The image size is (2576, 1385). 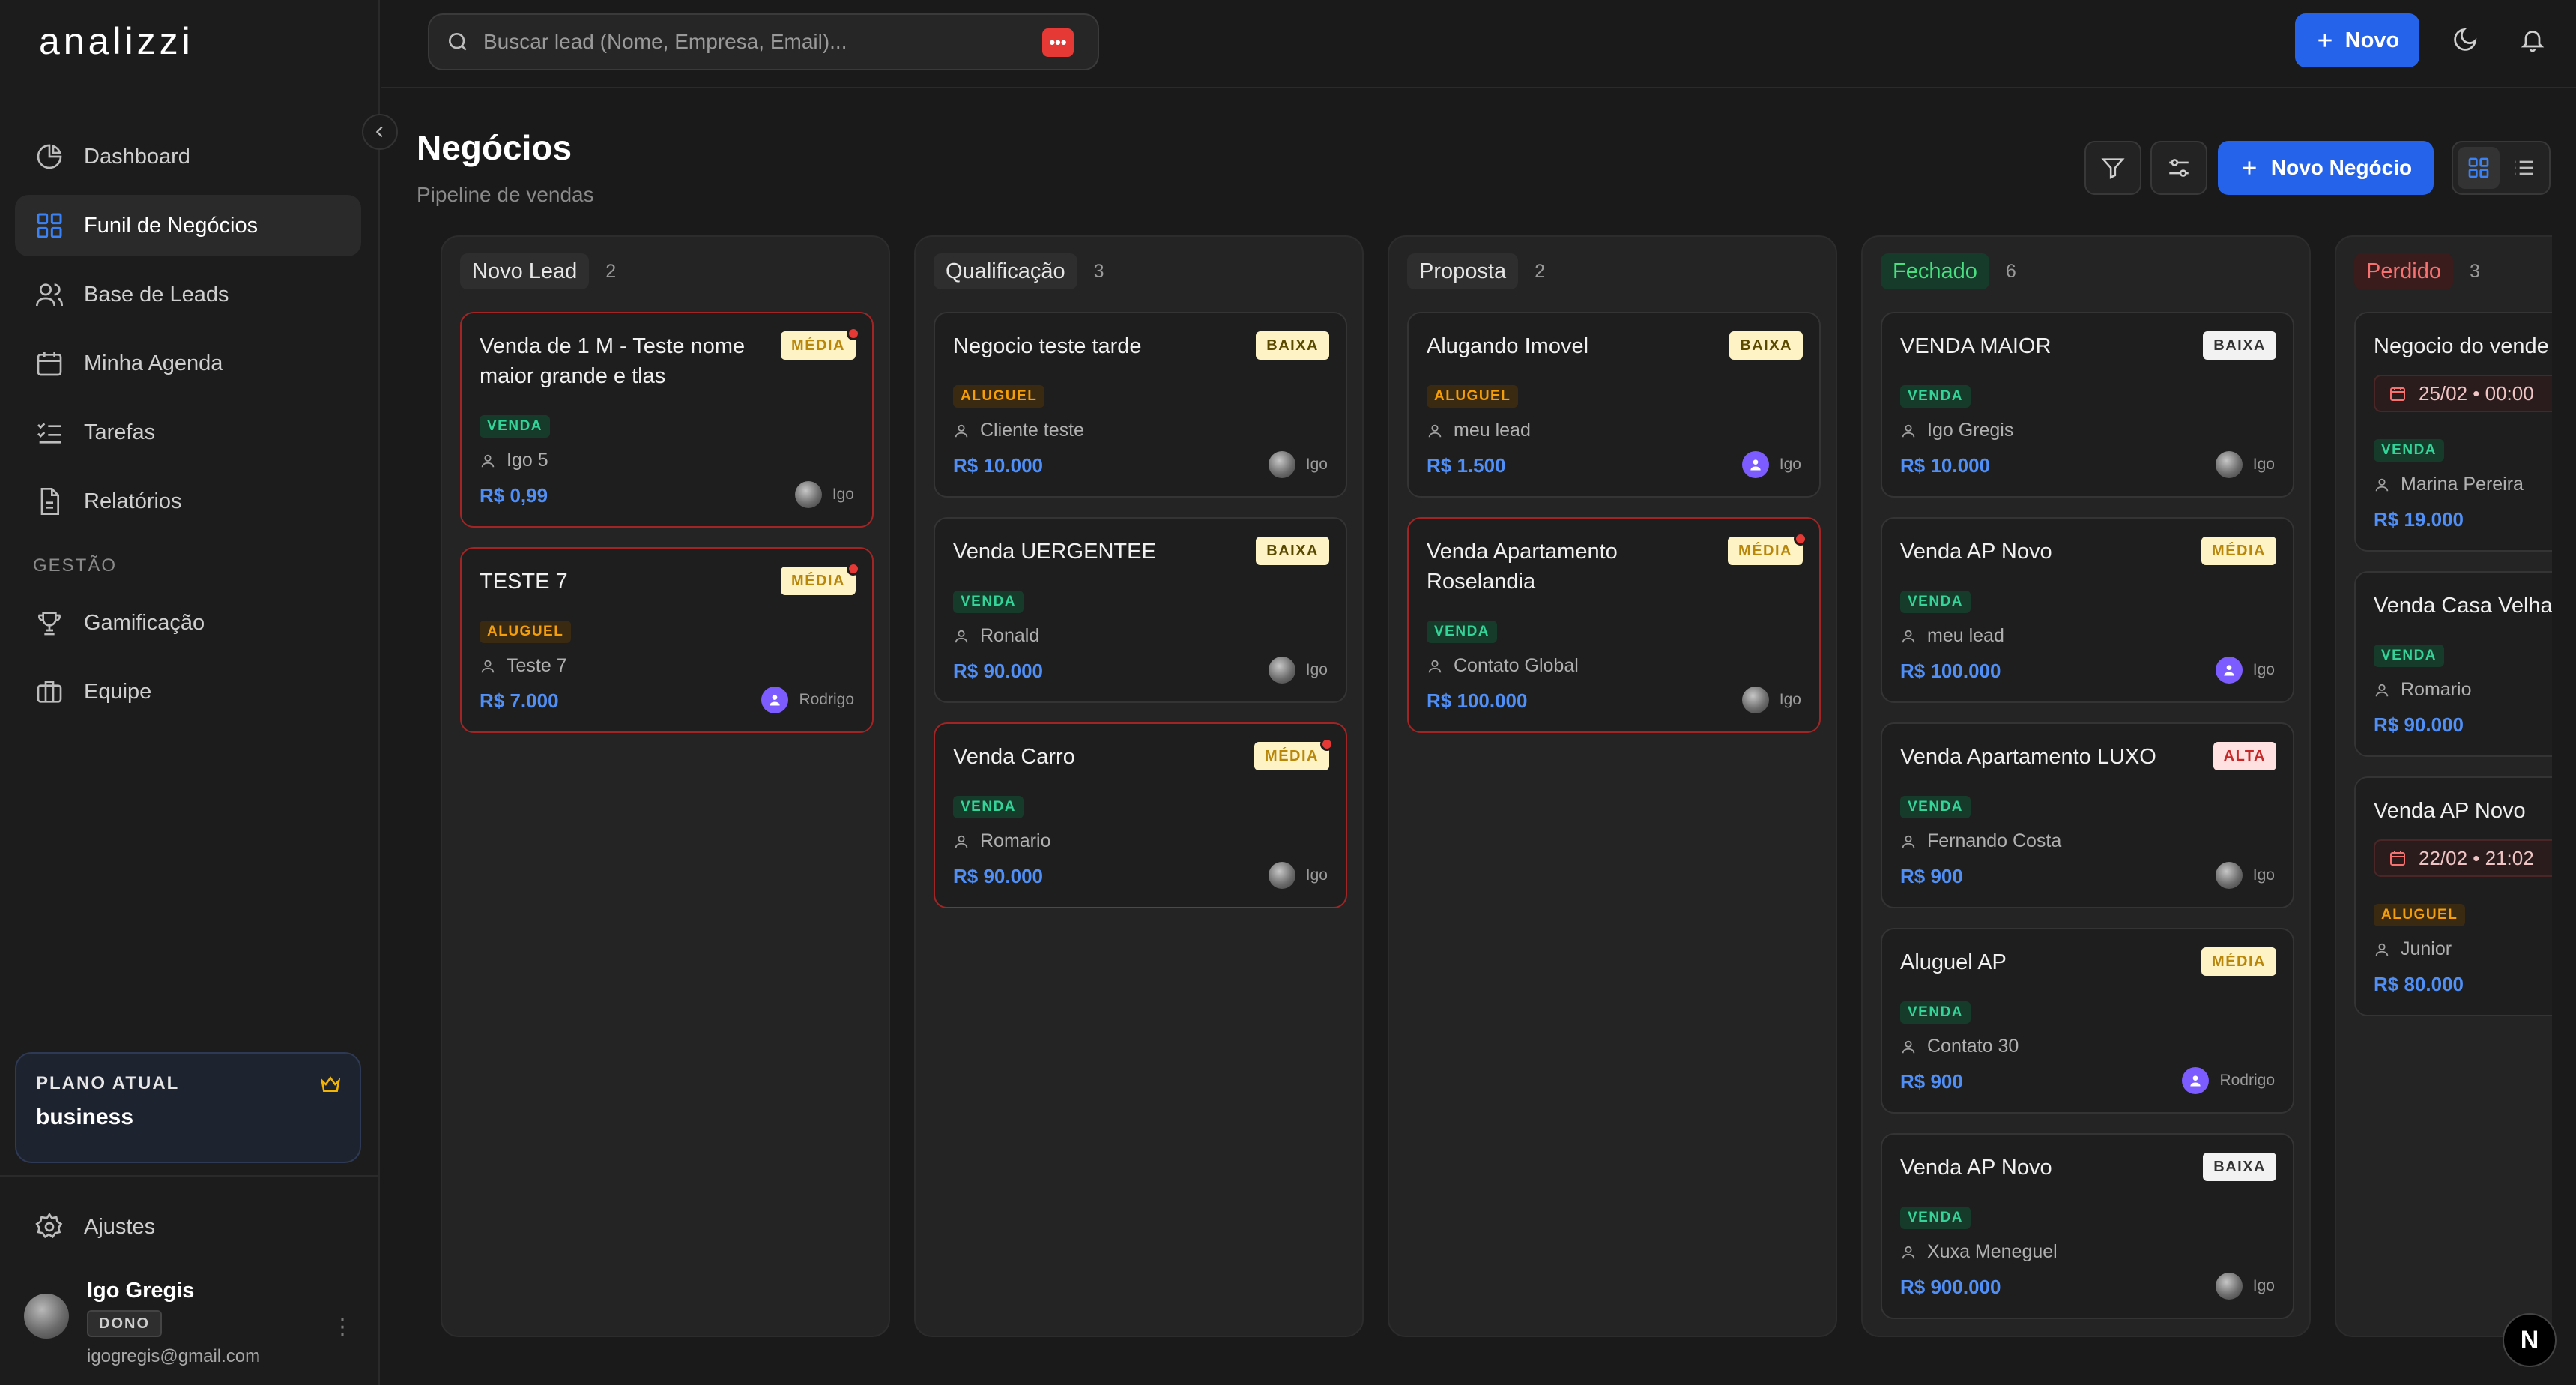 I want to click on sidebar-item-agenda: Minha Agenda, so click(x=188, y=363).